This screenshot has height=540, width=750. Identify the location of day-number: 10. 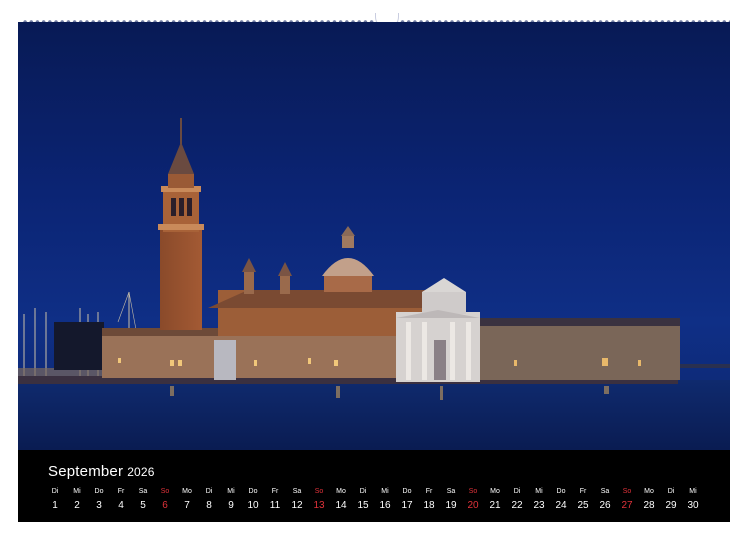
(253, 505).